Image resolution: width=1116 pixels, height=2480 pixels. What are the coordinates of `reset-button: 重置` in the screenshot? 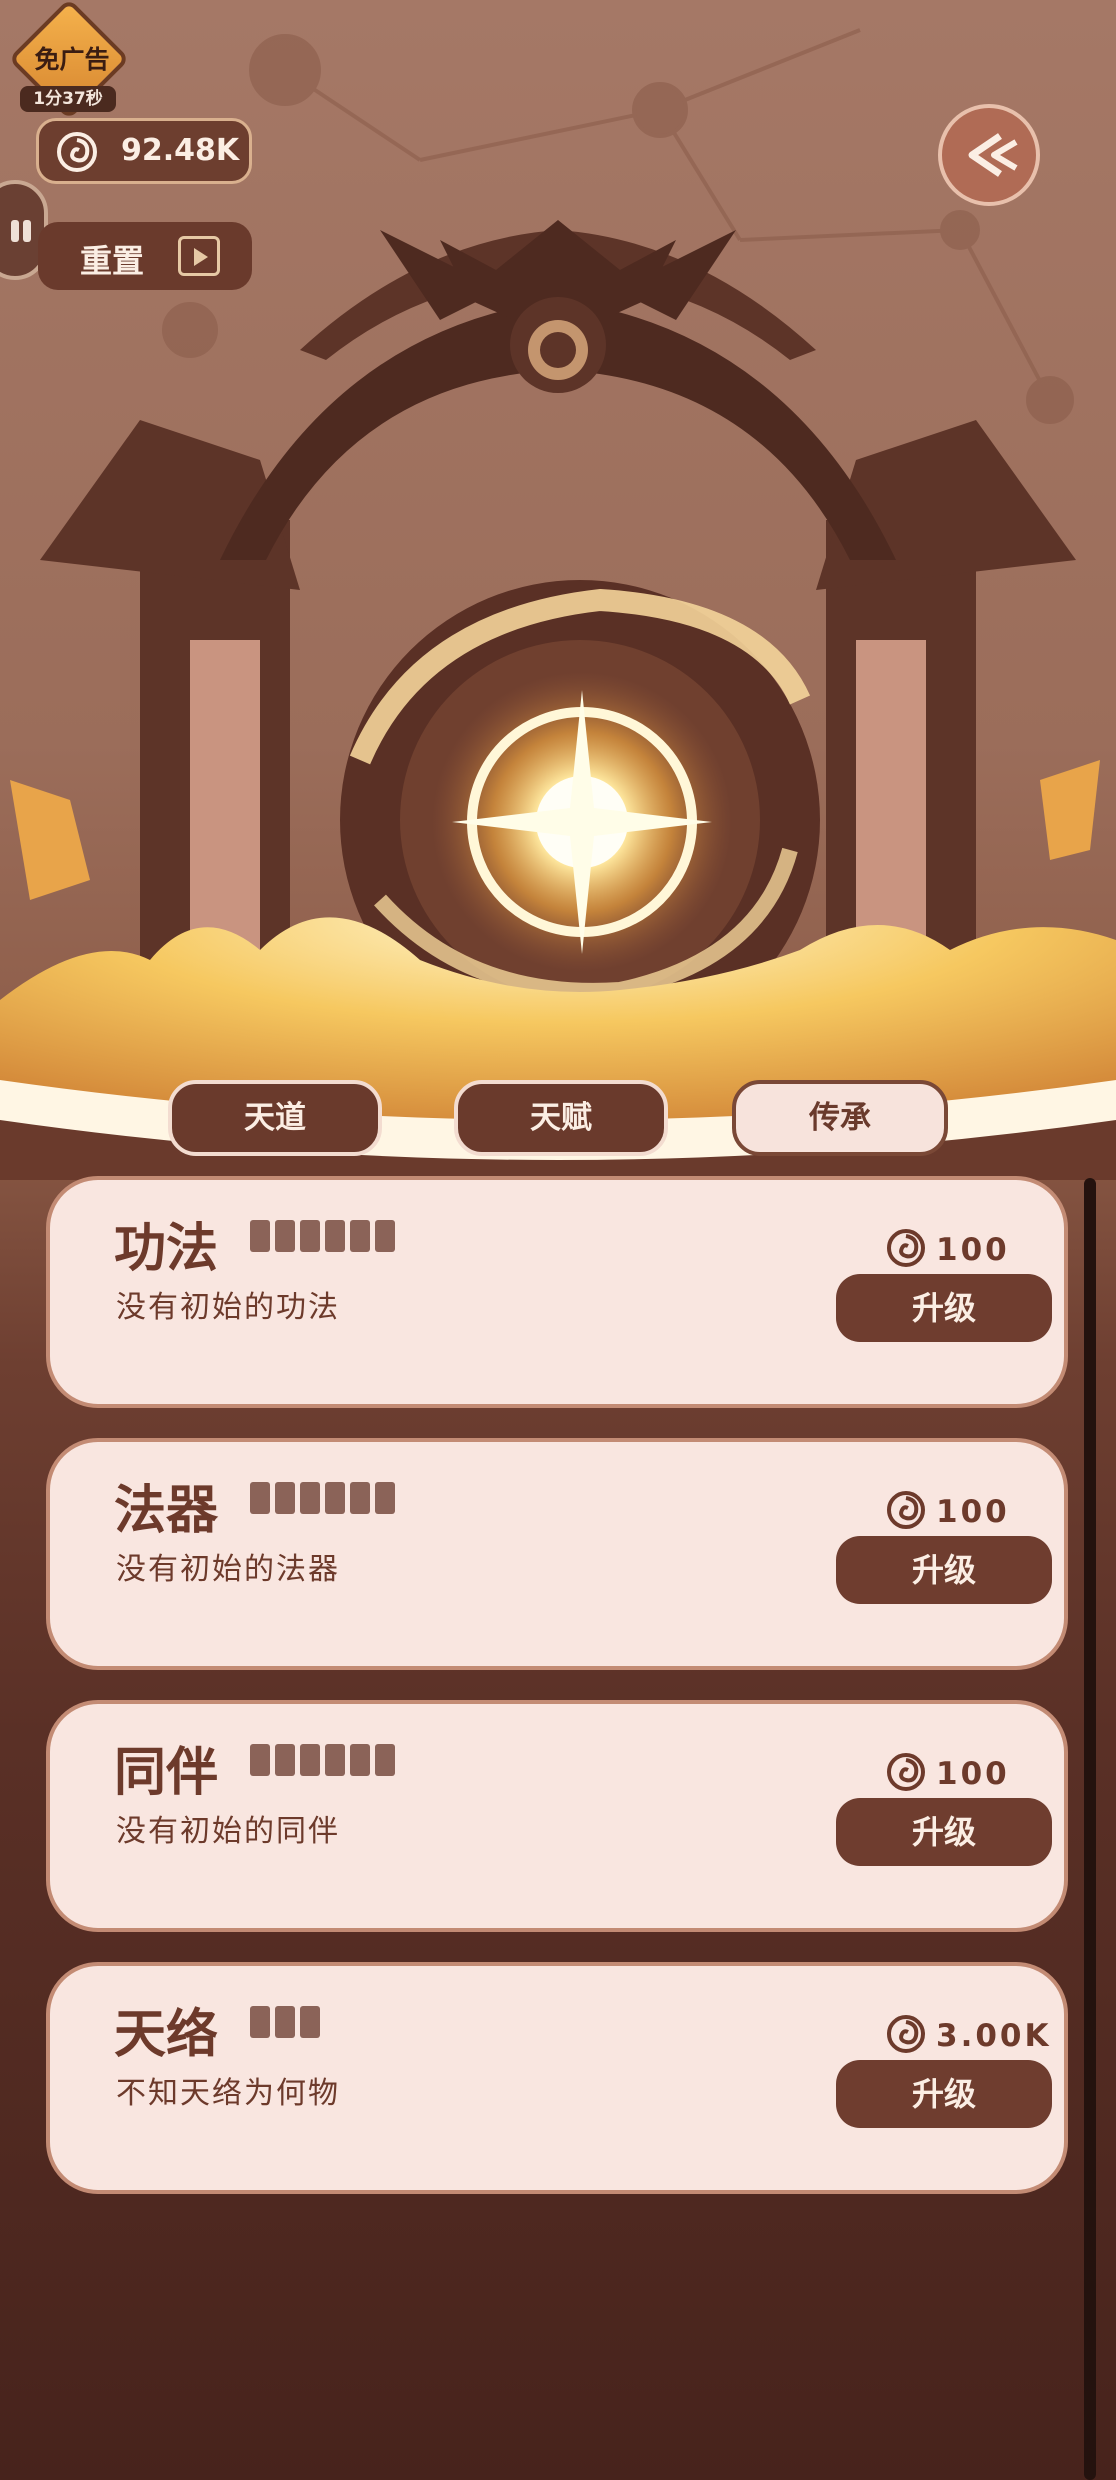 It's located at (145, 256).